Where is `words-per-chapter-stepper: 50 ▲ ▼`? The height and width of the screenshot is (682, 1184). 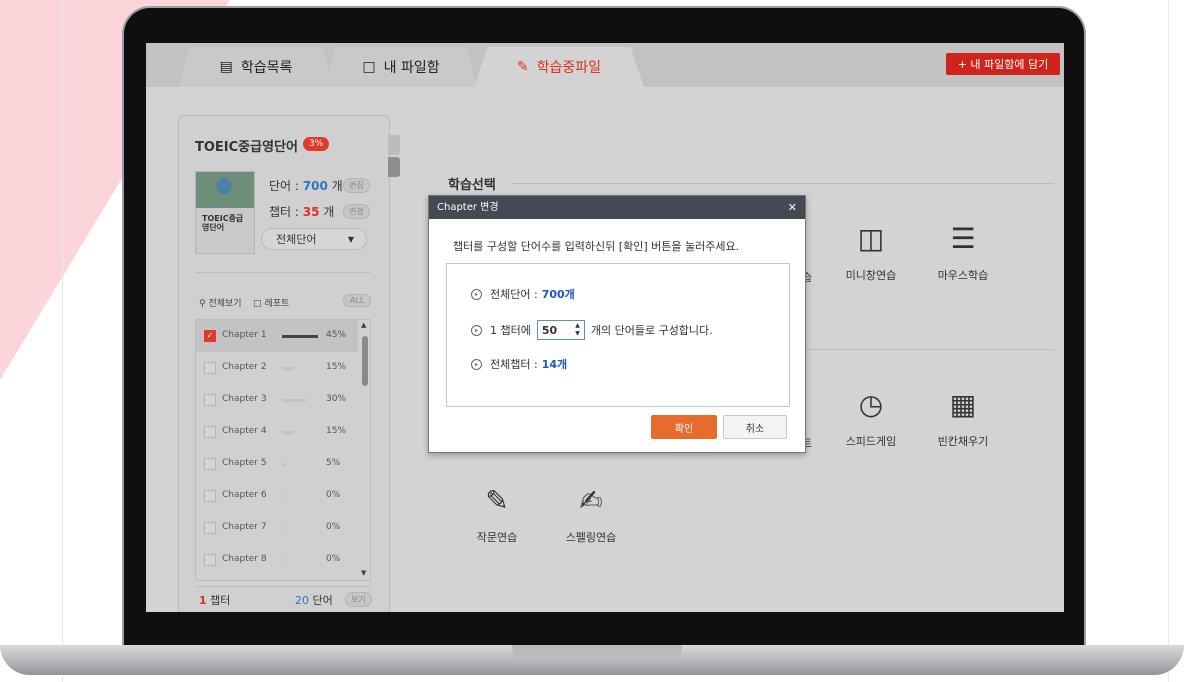
words-per-chapter-stepper: 50 ▲ ▼ is located at coordinates (560, 330).